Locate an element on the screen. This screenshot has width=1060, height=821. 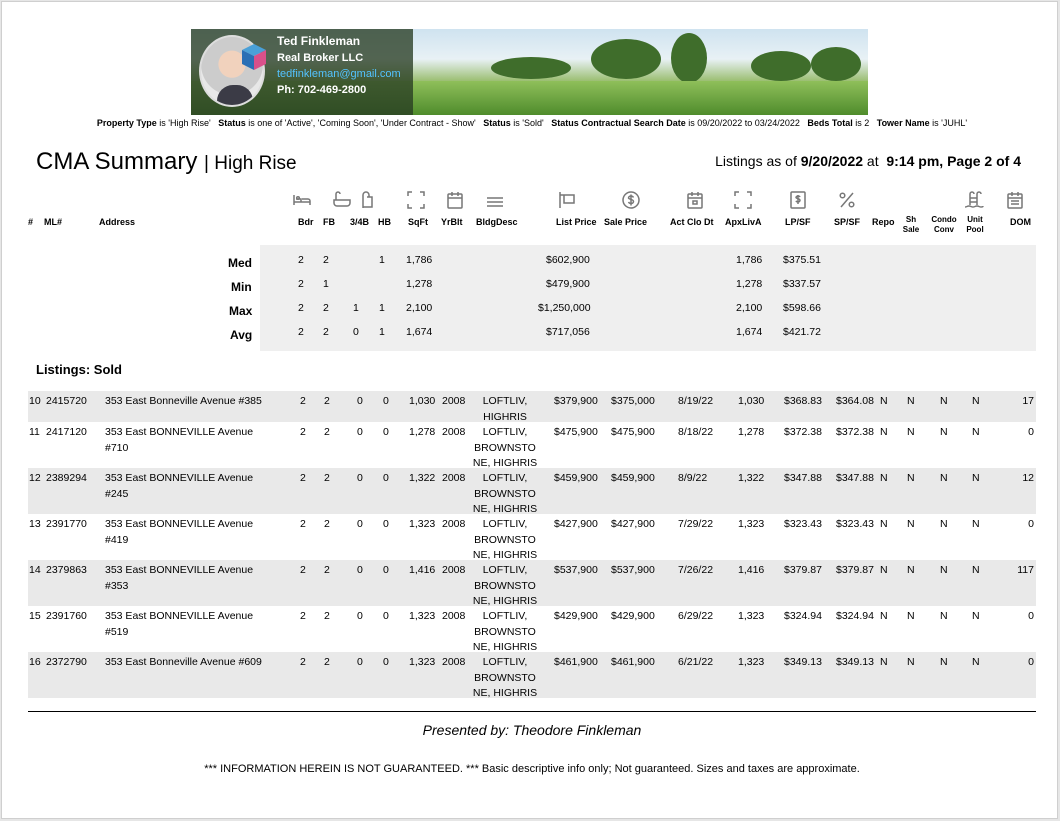
building-desc-icon is located at coordinates (495, 200).